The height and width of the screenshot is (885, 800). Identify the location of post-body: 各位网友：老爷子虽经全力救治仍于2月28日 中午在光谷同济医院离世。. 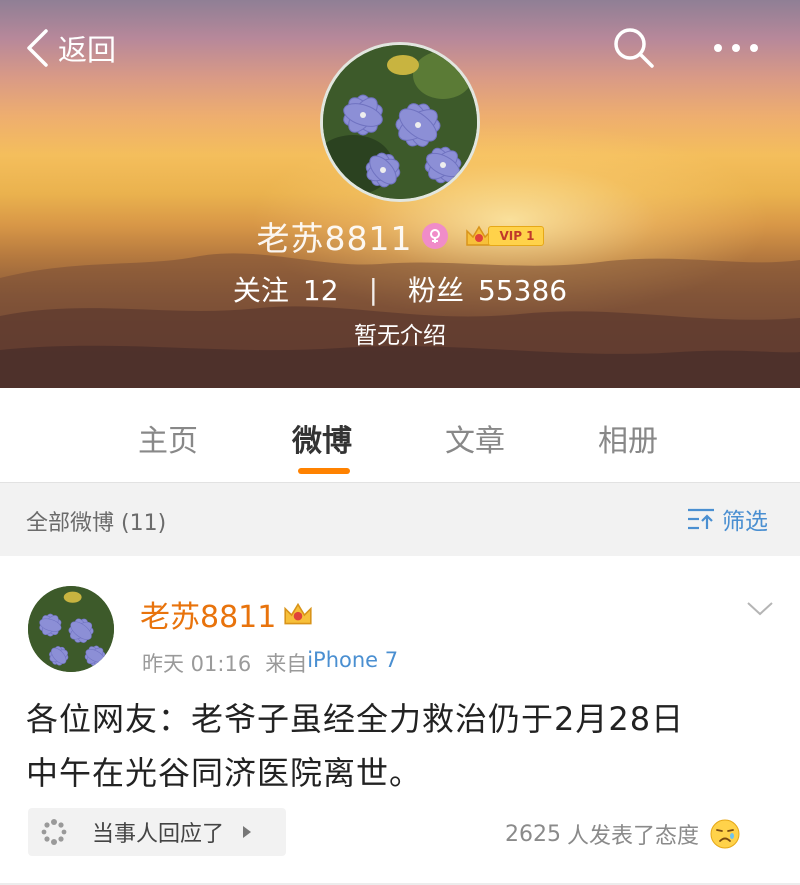
(402, 746).